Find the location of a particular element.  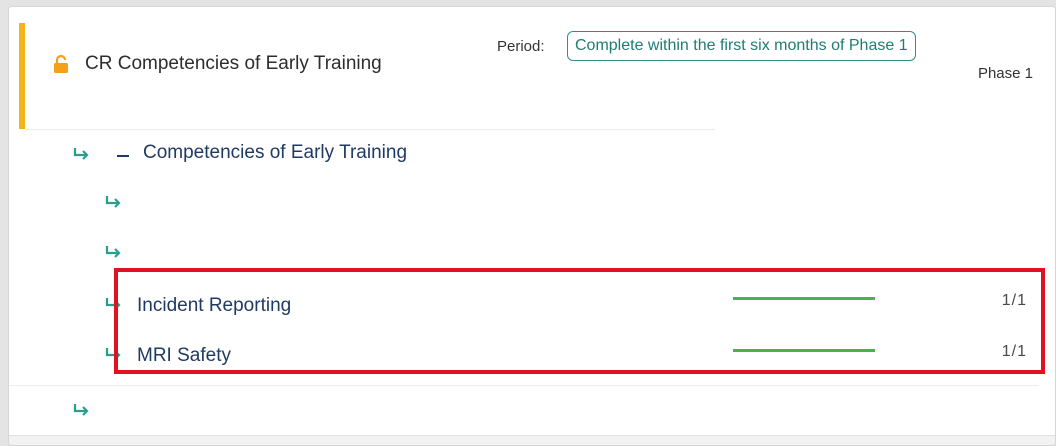

card-footer is located at coordinates (532, 440).